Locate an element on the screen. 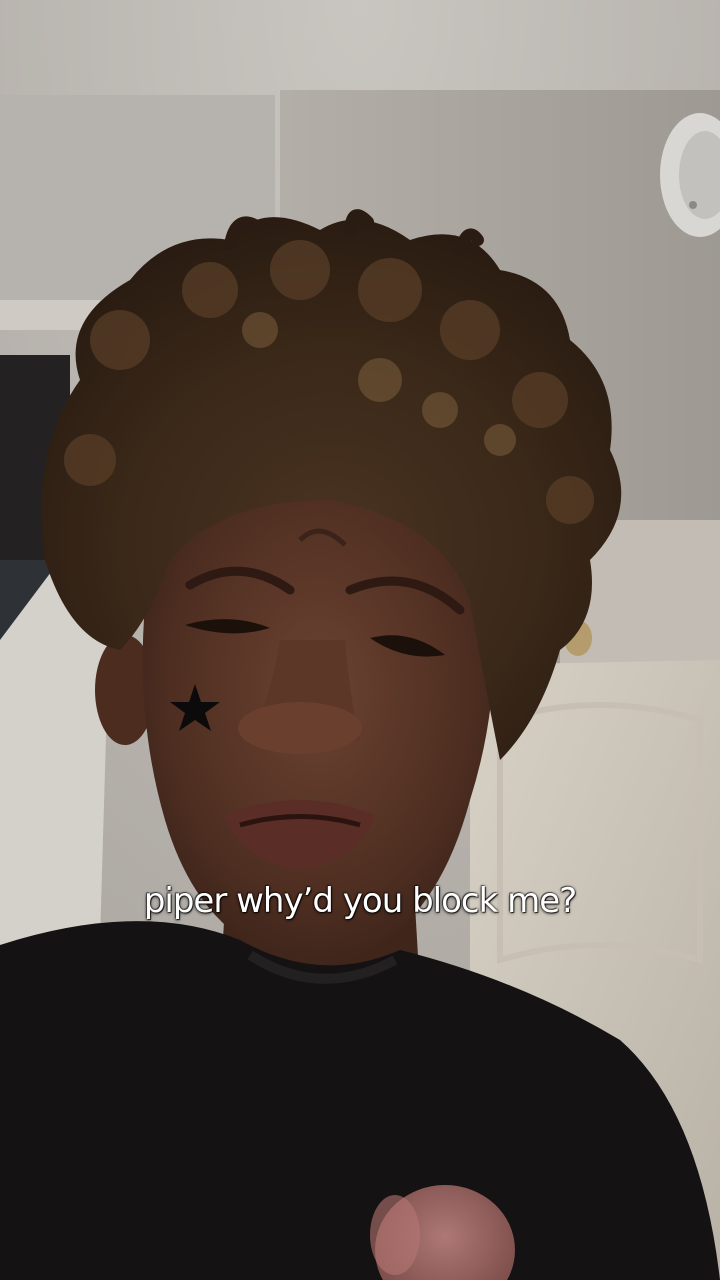 This screenshot has width=720, height=1280. video-caption: piper why’d you block me? is located at coordinates (360, 901).